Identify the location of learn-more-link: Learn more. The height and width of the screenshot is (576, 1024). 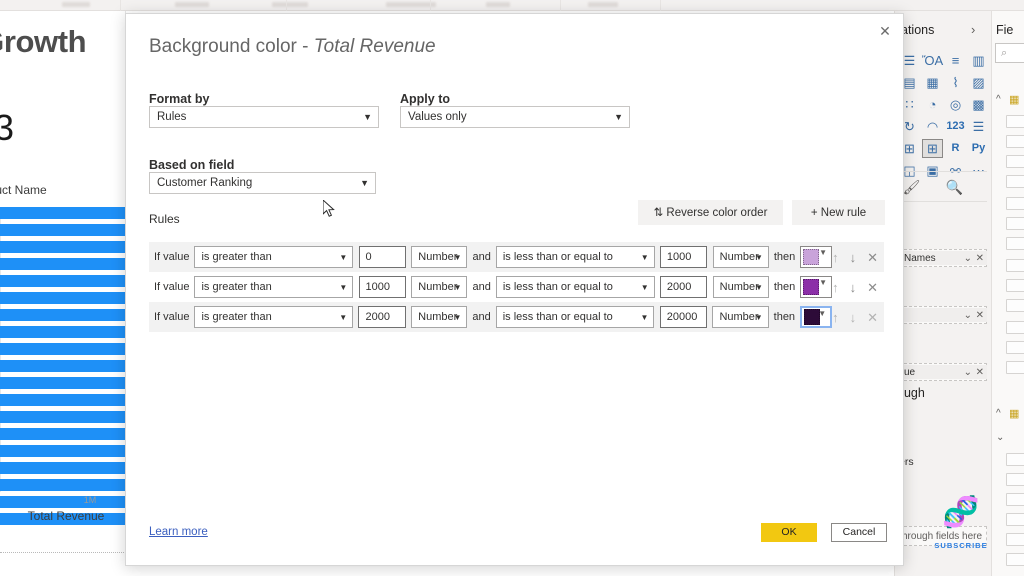
(178, 532).